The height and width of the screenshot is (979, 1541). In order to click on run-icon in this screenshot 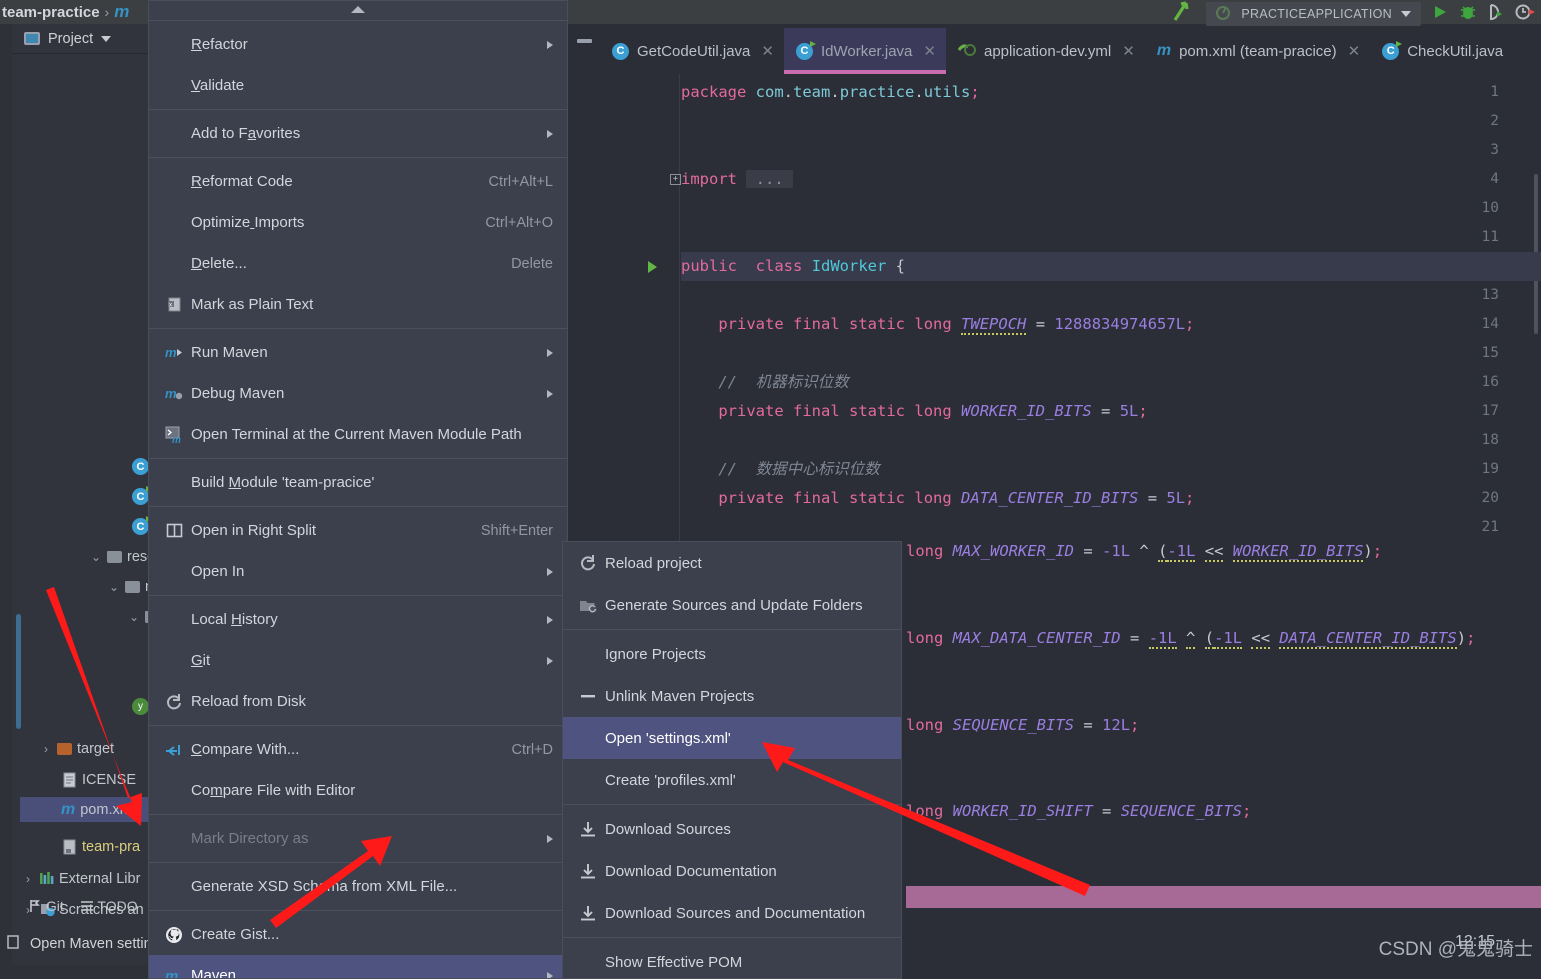, I will do `click(1440, 14)`.